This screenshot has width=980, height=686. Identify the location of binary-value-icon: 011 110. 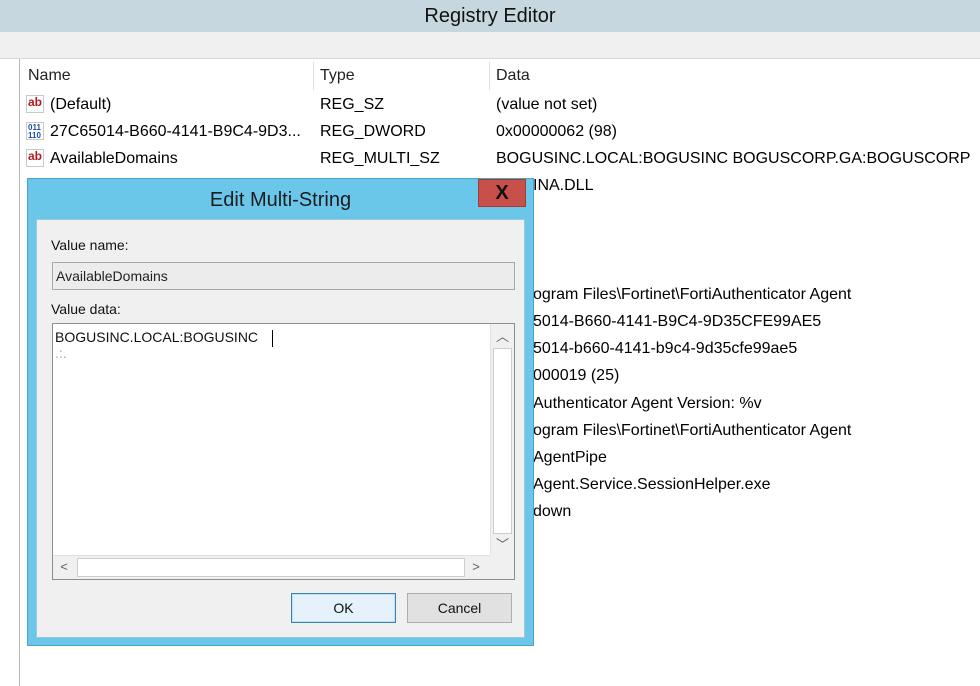
(35, 131).